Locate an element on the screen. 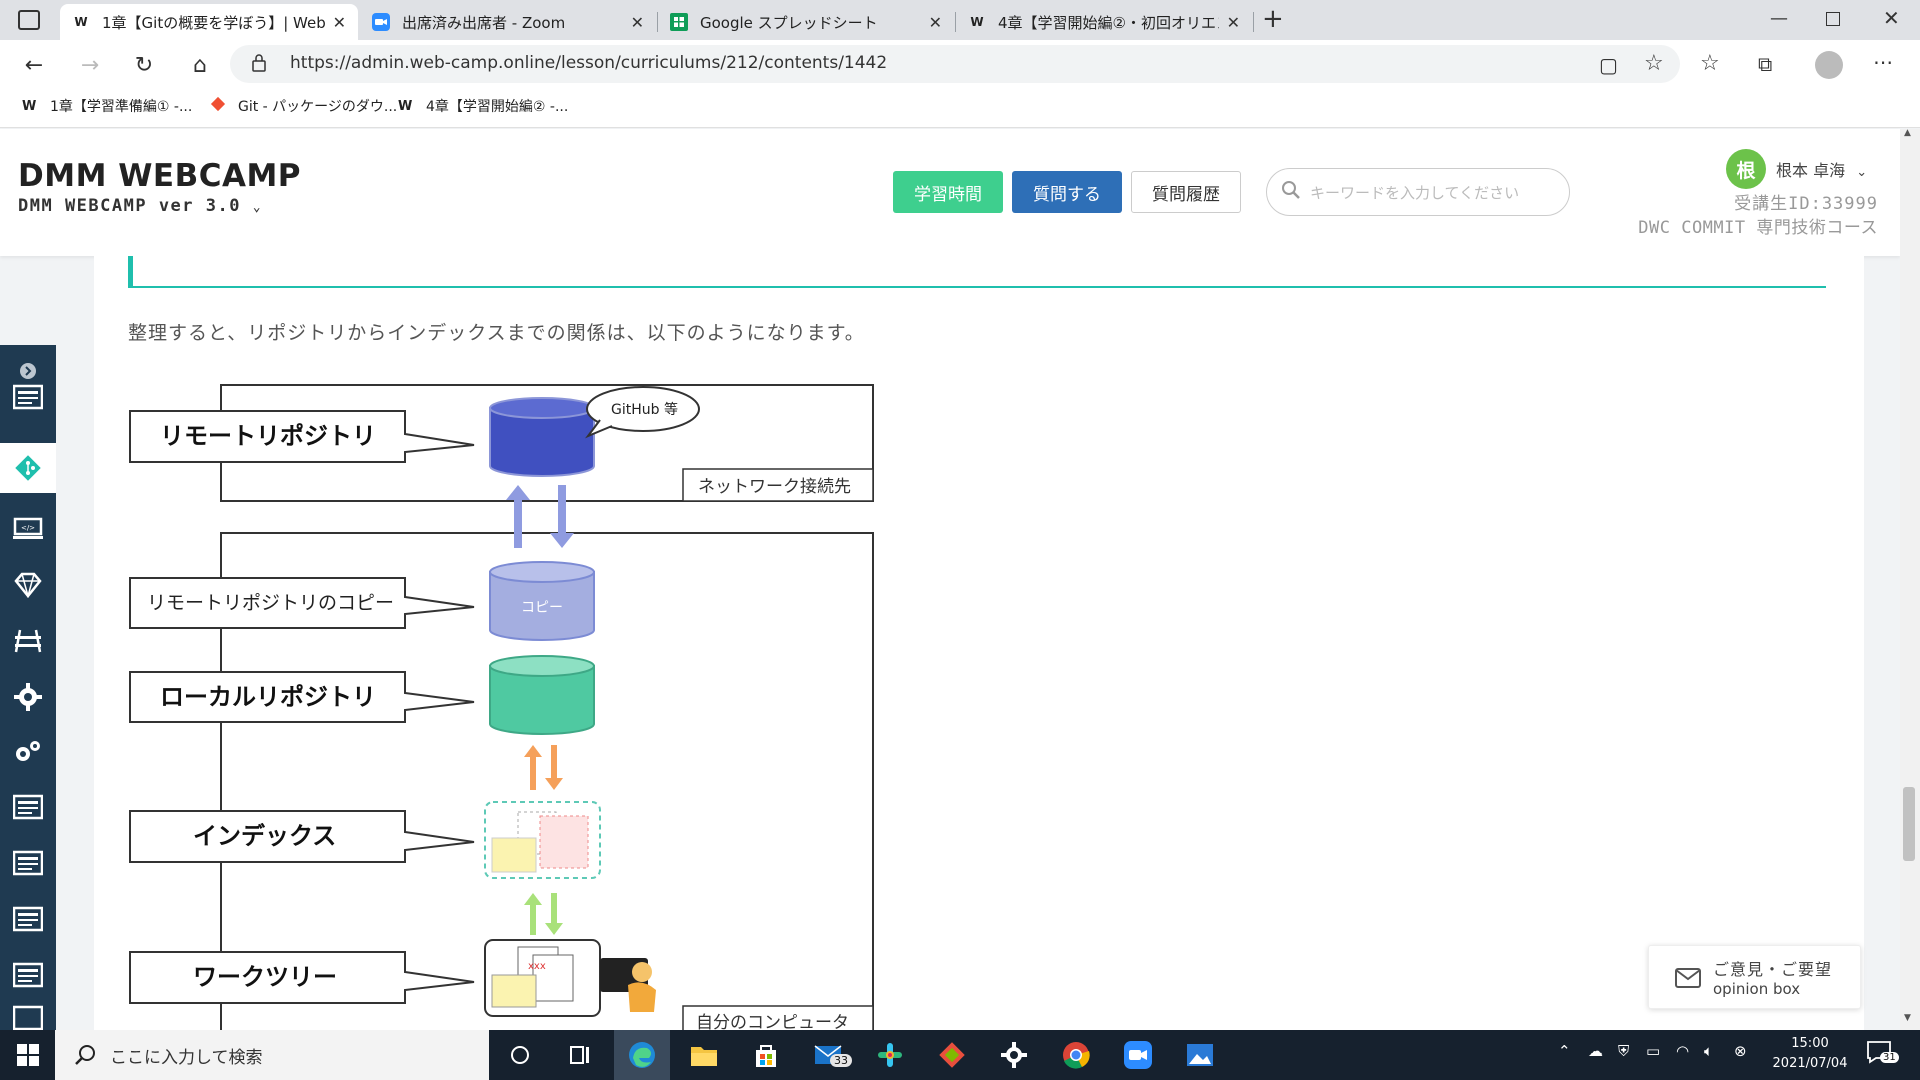  label-remote-copy-text: リモートリポジトリのコピー is located at coordinates (270, 603).